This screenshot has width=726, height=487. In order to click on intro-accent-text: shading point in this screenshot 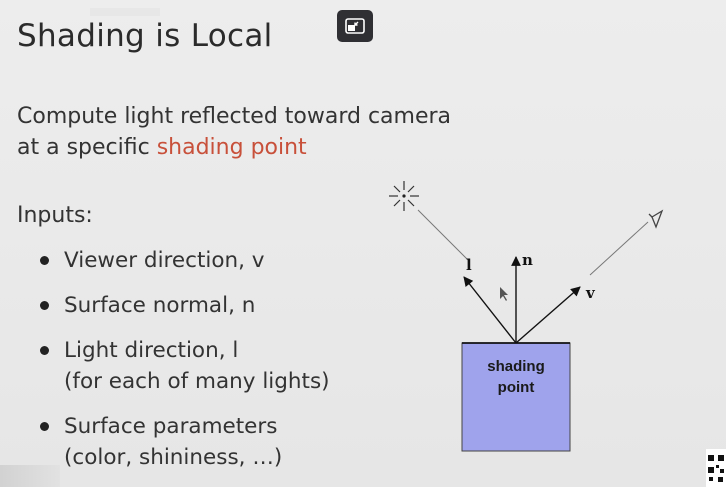, I will do `click(231, 147)`.